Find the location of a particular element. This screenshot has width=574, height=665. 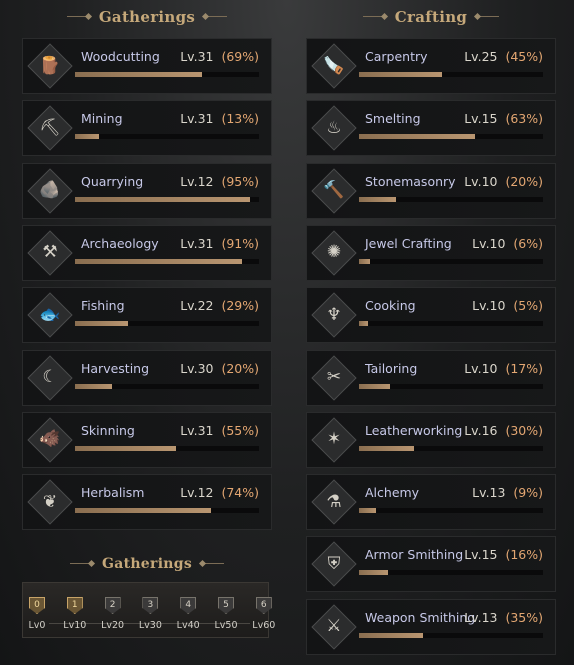

skill-card-skinning: 🐗 Skinning Lv.31 (55%) is located at coordinates (147, 439).